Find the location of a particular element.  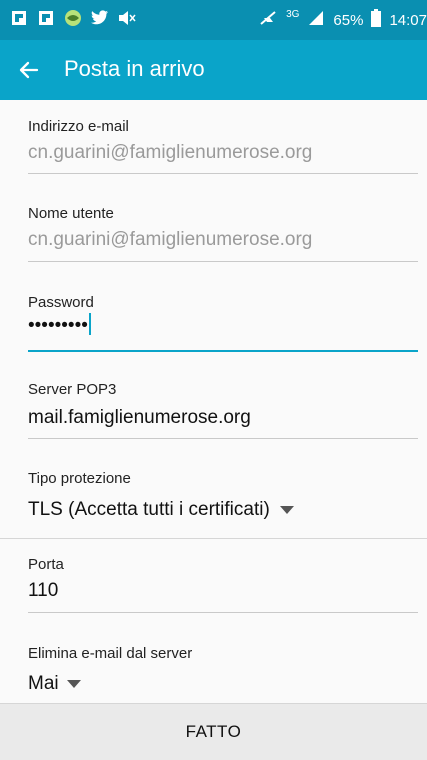

server-label: Server POP3 is located at coordinates (72, 389).